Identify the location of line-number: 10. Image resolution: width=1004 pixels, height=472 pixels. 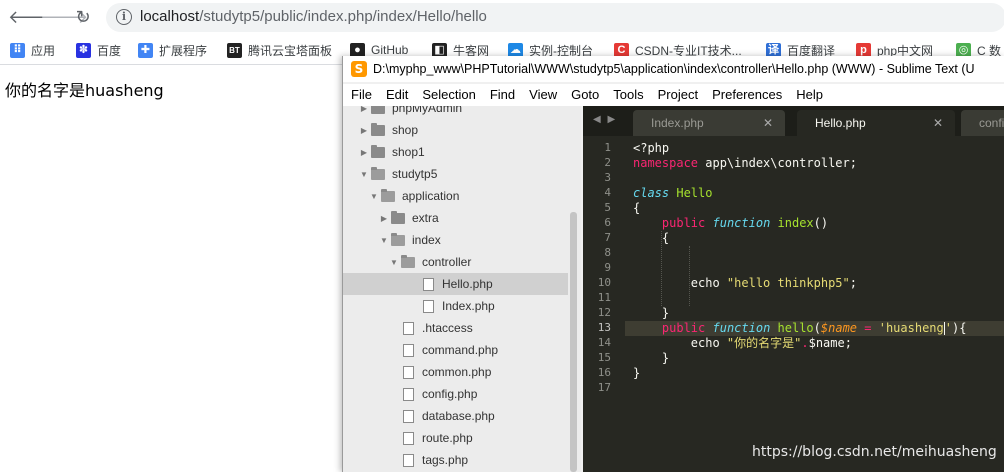
(604, 282).